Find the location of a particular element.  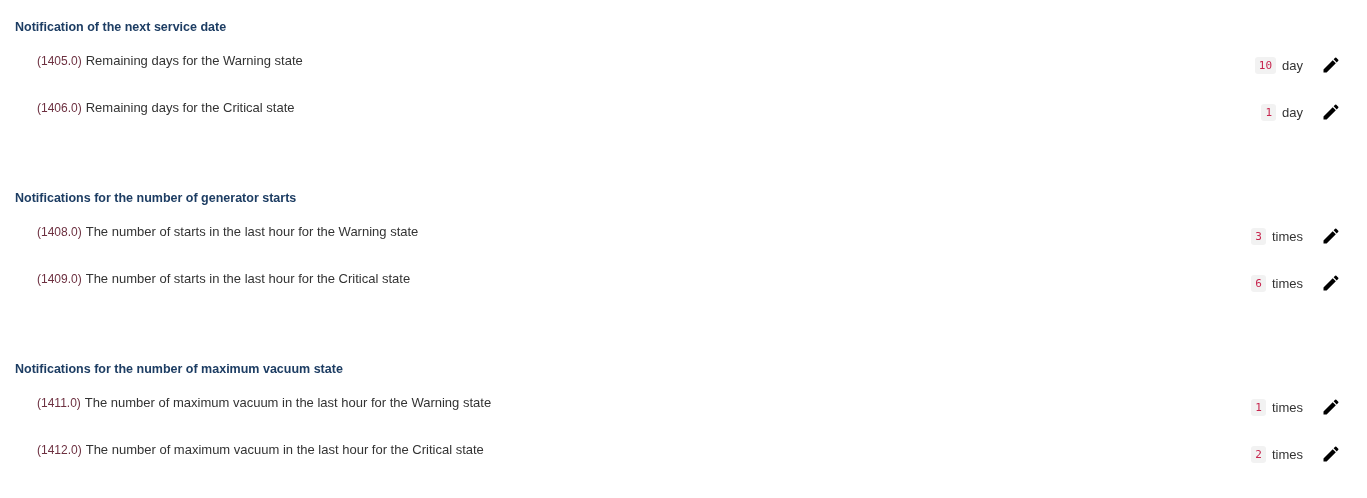

value-badge: 6 is located at coordinates (1258, 283).